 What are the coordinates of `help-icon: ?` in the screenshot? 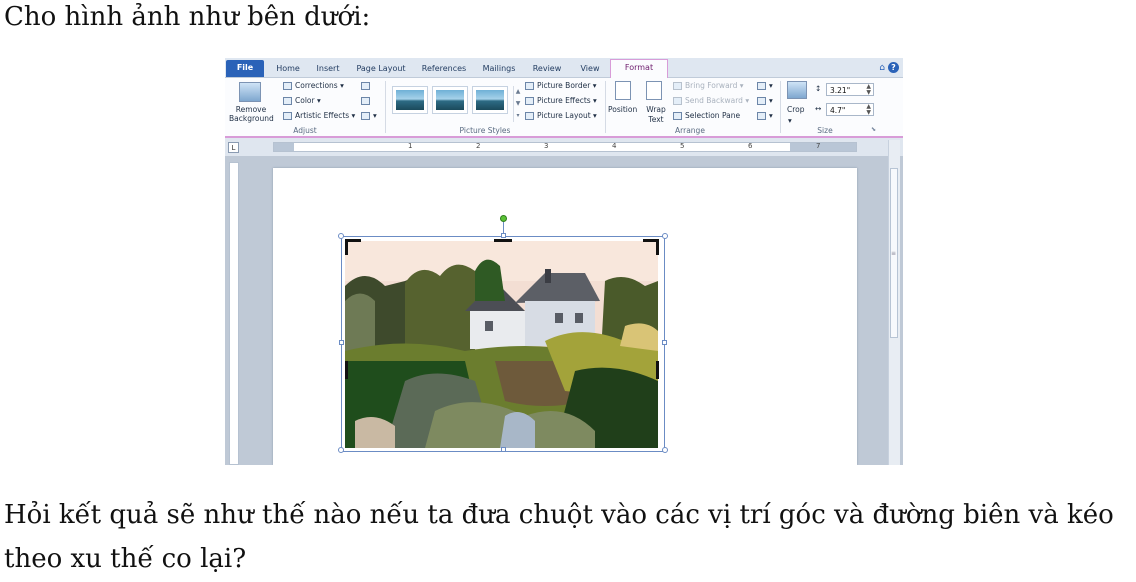 It's located at (893, 67).